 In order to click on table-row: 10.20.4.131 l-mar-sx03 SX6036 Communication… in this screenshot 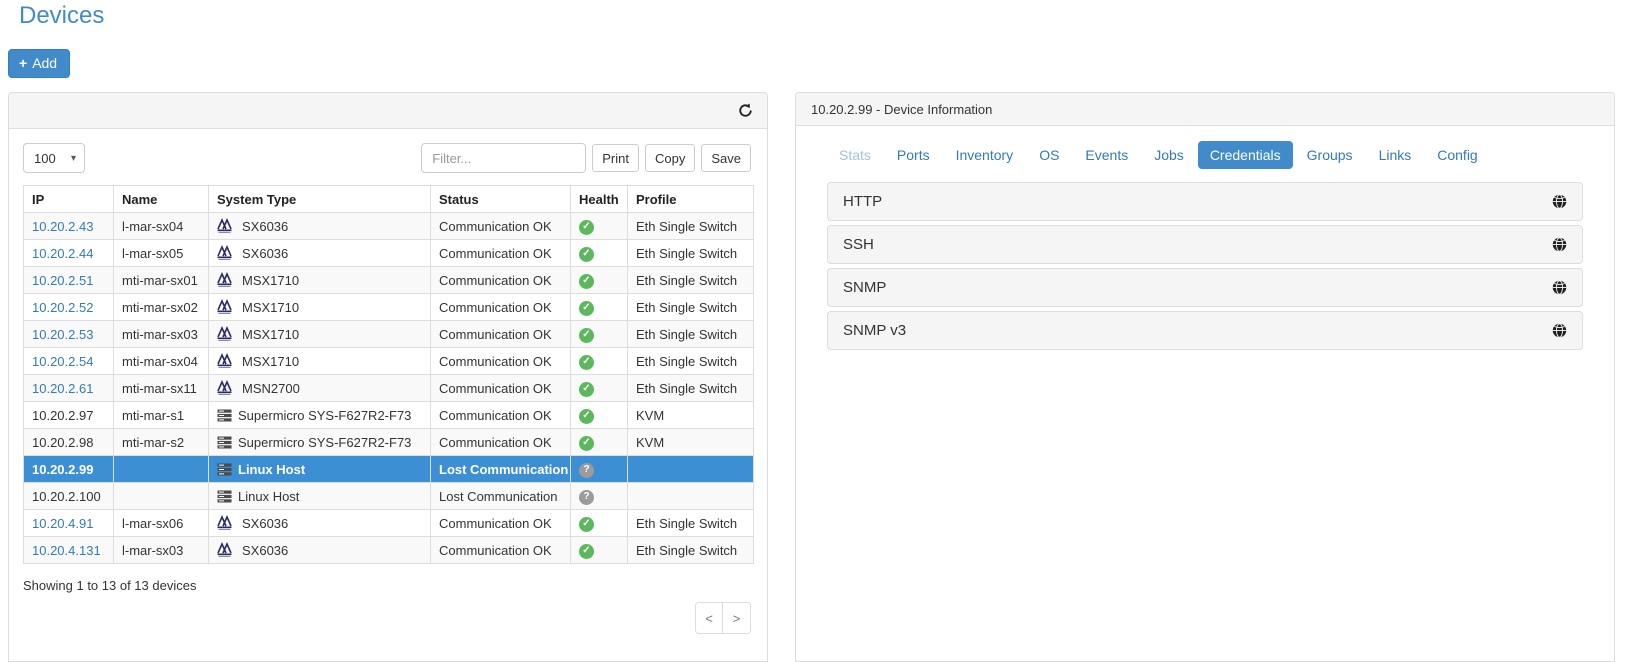, I will do `click(388, 550)`.